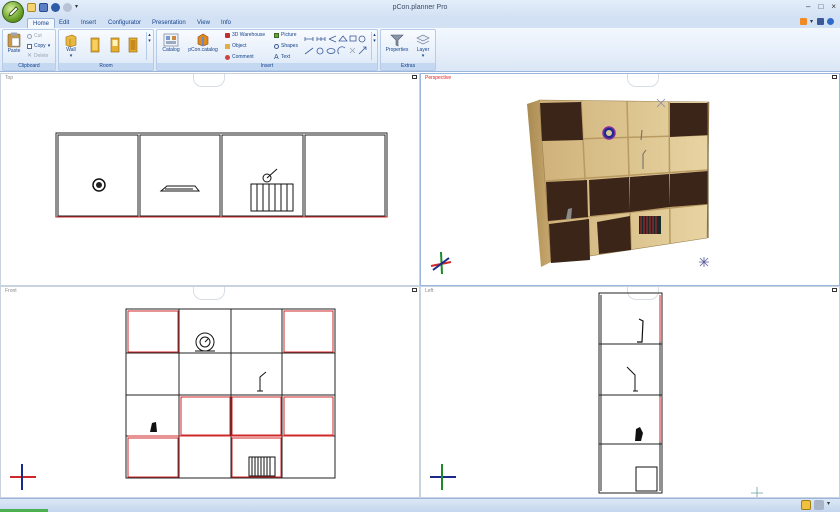 The height and width of the screenshot is (512, 840). Describe the element at coordinates (362, 39) in the screenshot. I see `circle-icon` at that location.